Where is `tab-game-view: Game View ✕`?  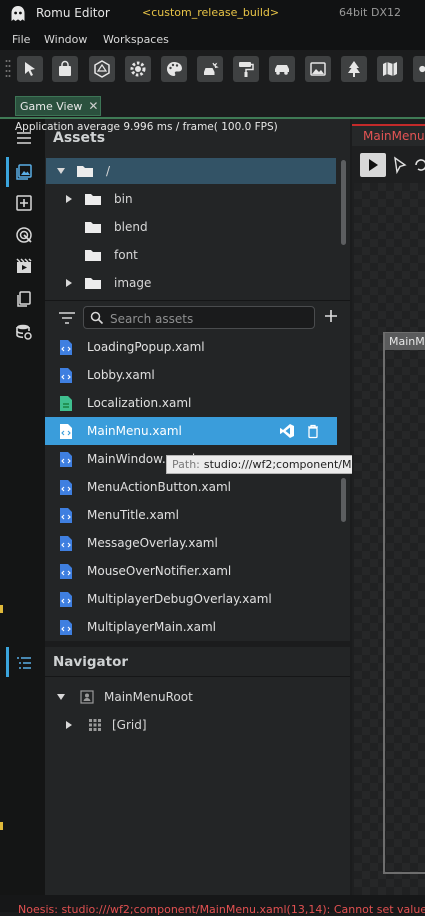
tab-game-view: Game View ✕ is located at coordinates (58, 106).